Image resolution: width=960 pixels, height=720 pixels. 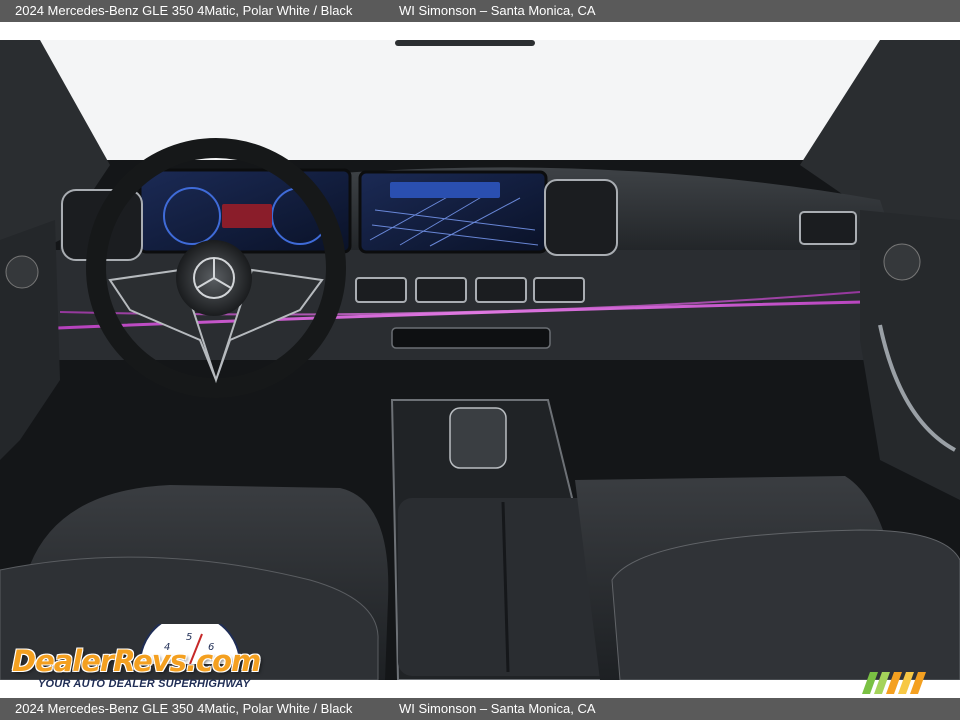 What do you see at coordinates (497, 10) in the screenshot?
I see `dealer-caption: WI Simonson – Santa Monica, CA` at bounding box center [497, 10].